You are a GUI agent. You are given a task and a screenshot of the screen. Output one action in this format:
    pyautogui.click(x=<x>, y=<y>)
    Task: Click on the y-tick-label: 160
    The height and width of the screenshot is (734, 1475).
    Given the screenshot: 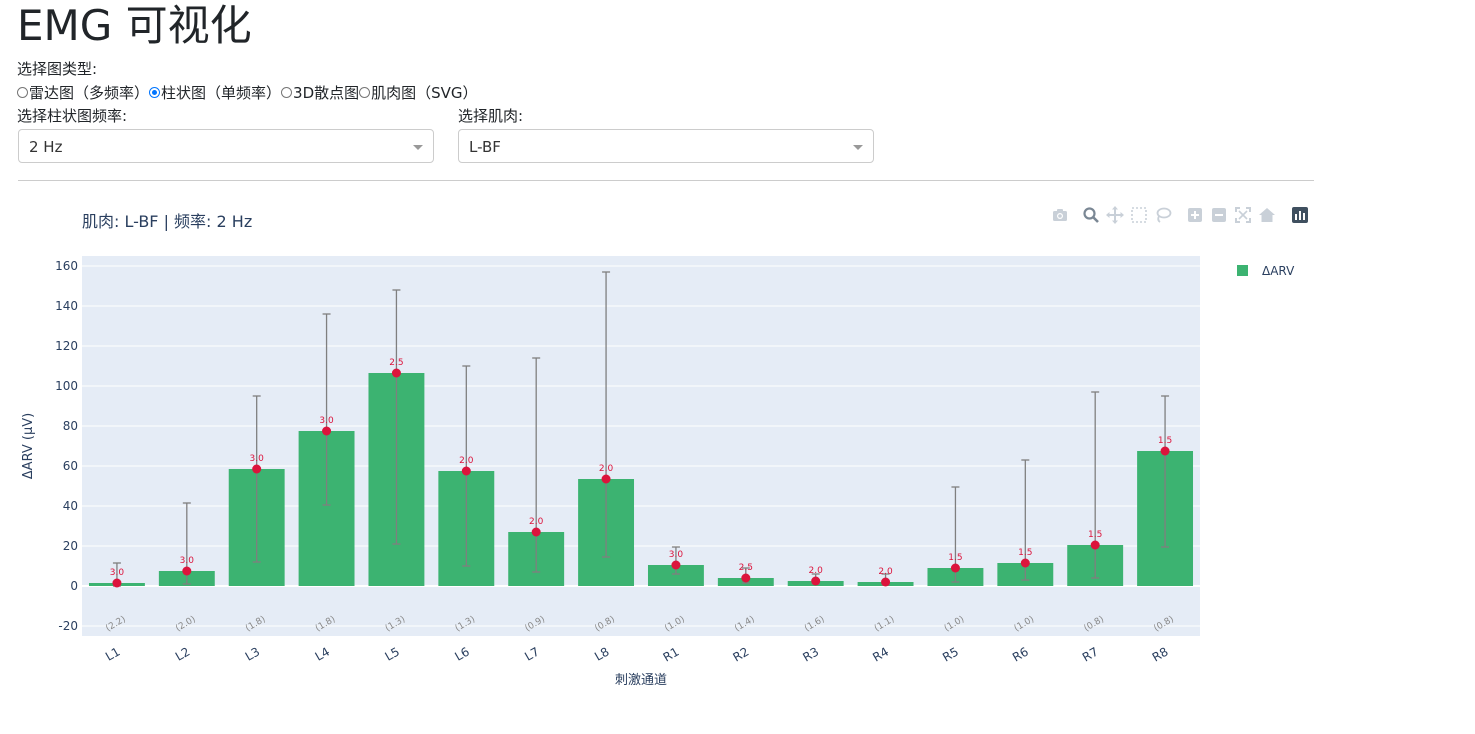 What is the action you would take?
    pyautogui.click(x=66, y=266)
    